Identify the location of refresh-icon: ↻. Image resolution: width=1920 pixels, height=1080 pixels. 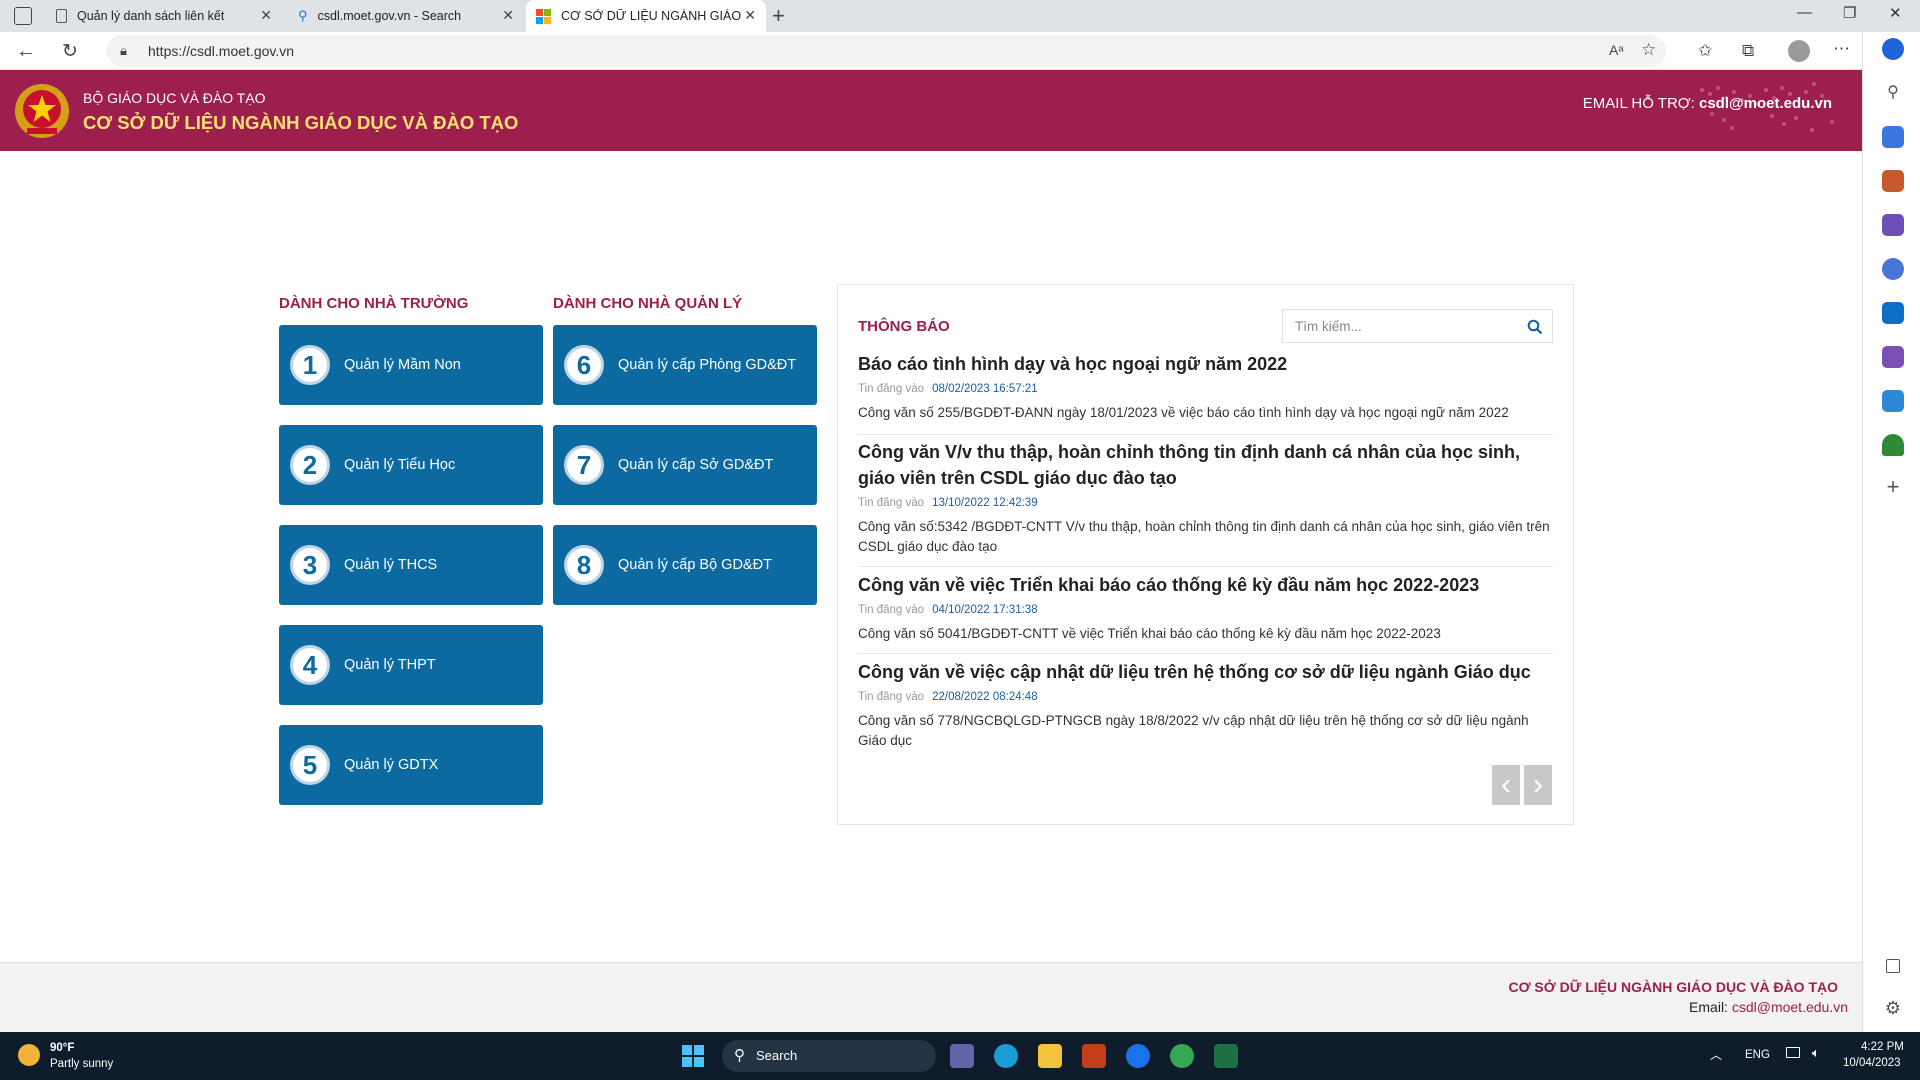
(70, 51).